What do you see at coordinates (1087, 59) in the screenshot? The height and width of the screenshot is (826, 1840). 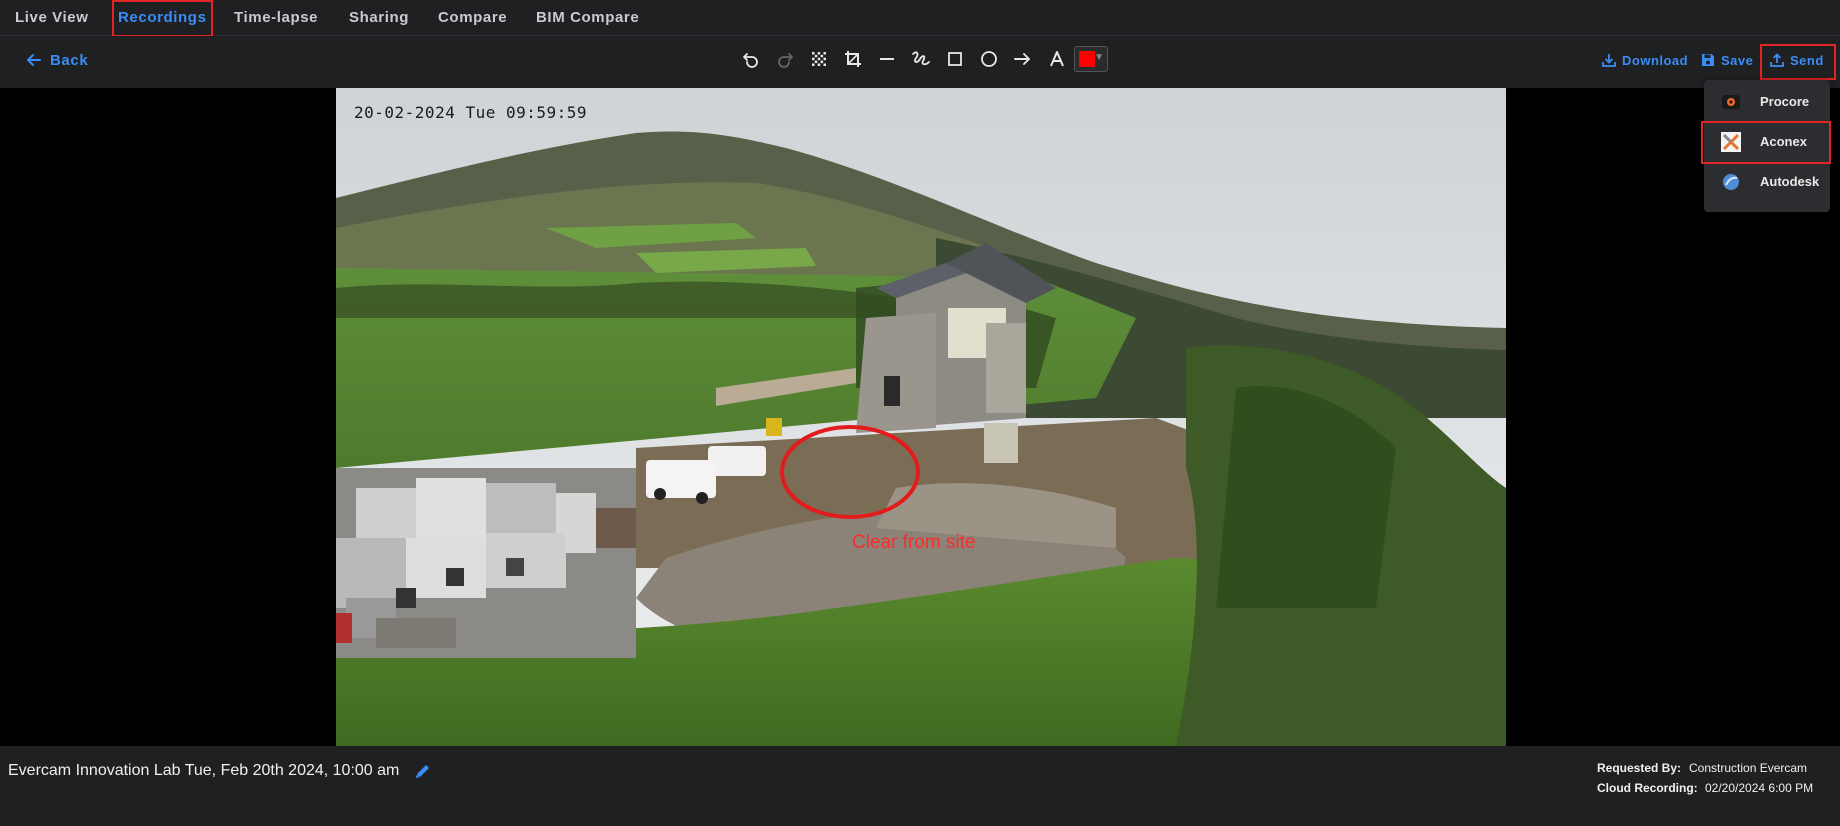 I see `selected-color-swatch` at bounding box center [1087, 59].